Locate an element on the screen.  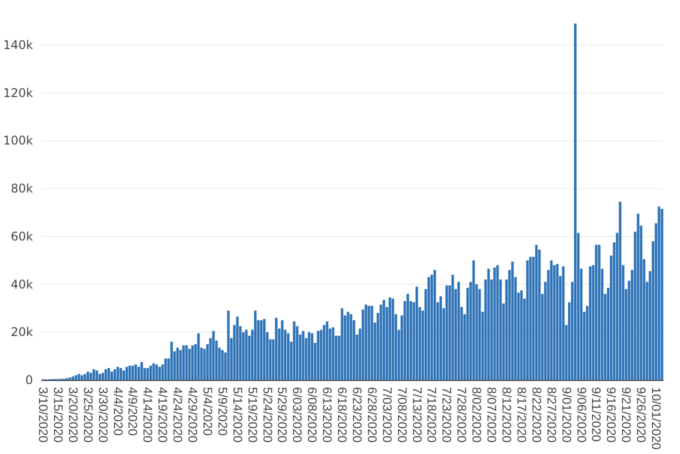
tick-label: 5/29/2020 is located at coordinates (282, 415).